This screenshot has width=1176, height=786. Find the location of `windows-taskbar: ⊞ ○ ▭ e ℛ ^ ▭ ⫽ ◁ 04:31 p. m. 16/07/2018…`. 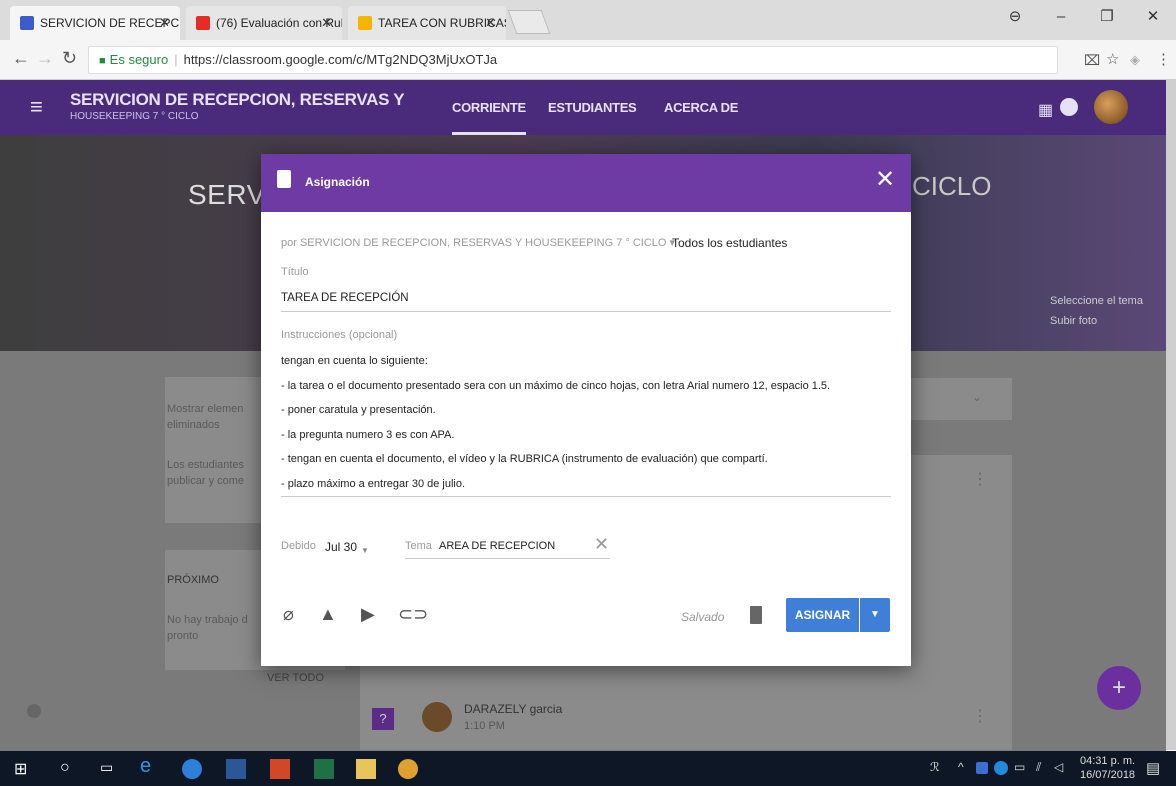

windows-taskbar: ⊞ ○ ▭ e ℛ ^ ▭ ⫽ ◁ 04:31 p. m. 16/07/2018… is located at coordinates (588, 768).